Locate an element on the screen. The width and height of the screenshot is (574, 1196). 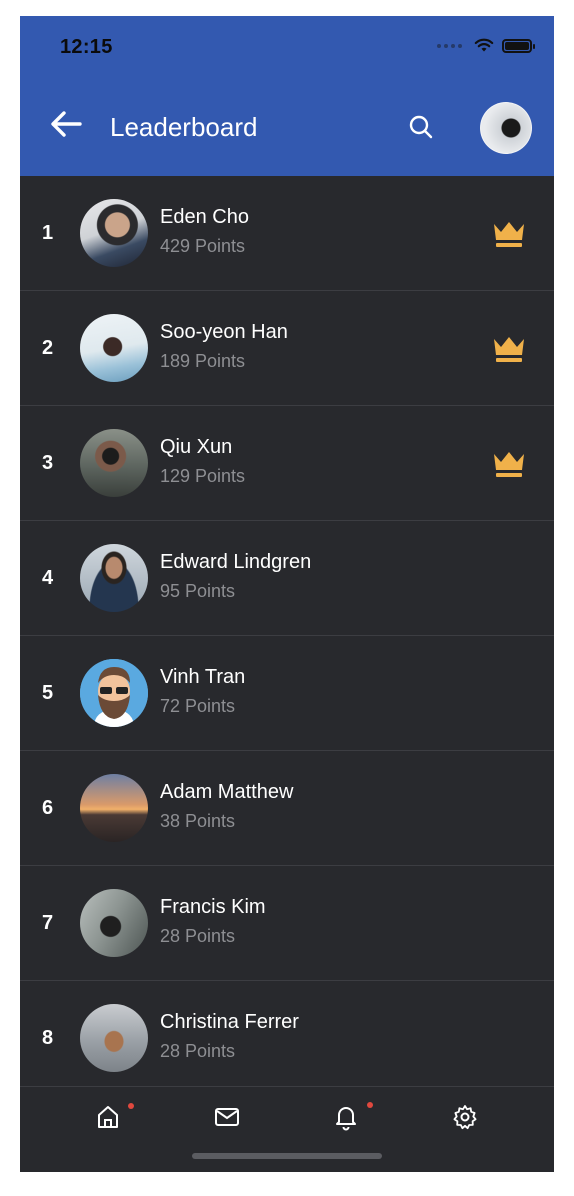
rank-number: 5 is located at coordinates (48, 693).